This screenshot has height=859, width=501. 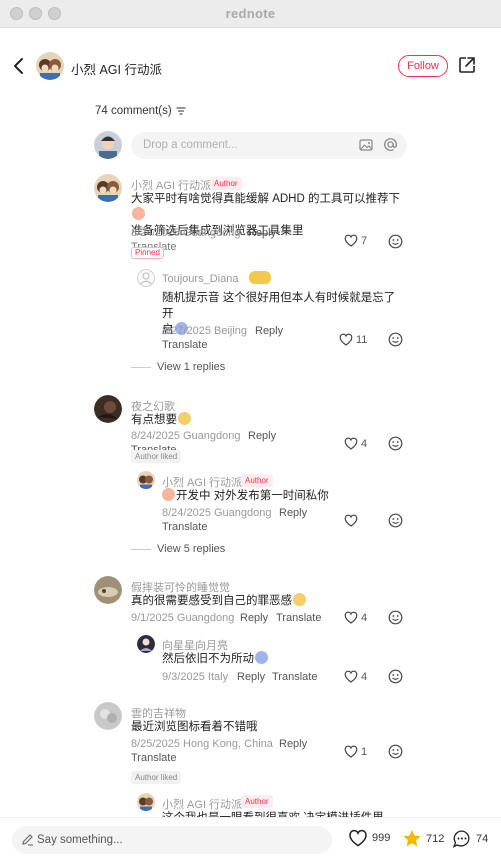 What do you see at coordinates (178, 367) in the screenshot?
I see `view-replies-button: View 1 replies` at bounding box center [178, 367].